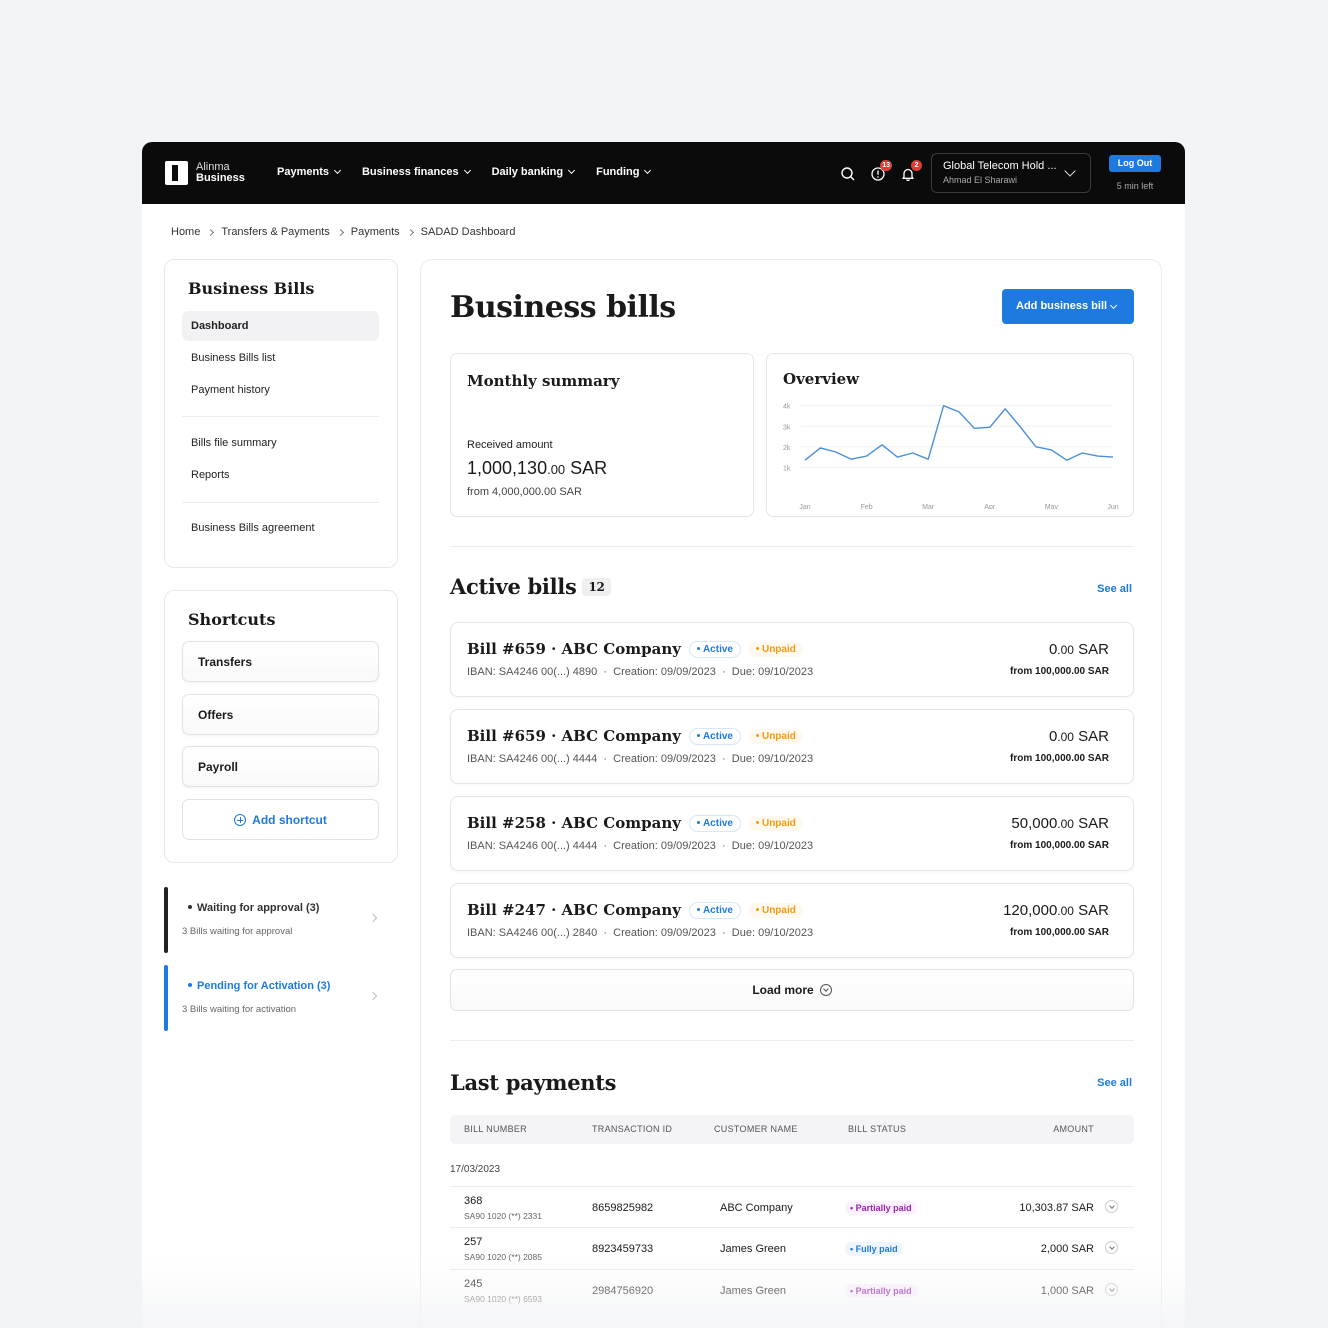 The image size is (1328, 1328). What do you see at coordinates (280, 528) in the screenshot?
I see `sidebar-item-agreement: Business Bills agreement` at bounding box center [280, 528].